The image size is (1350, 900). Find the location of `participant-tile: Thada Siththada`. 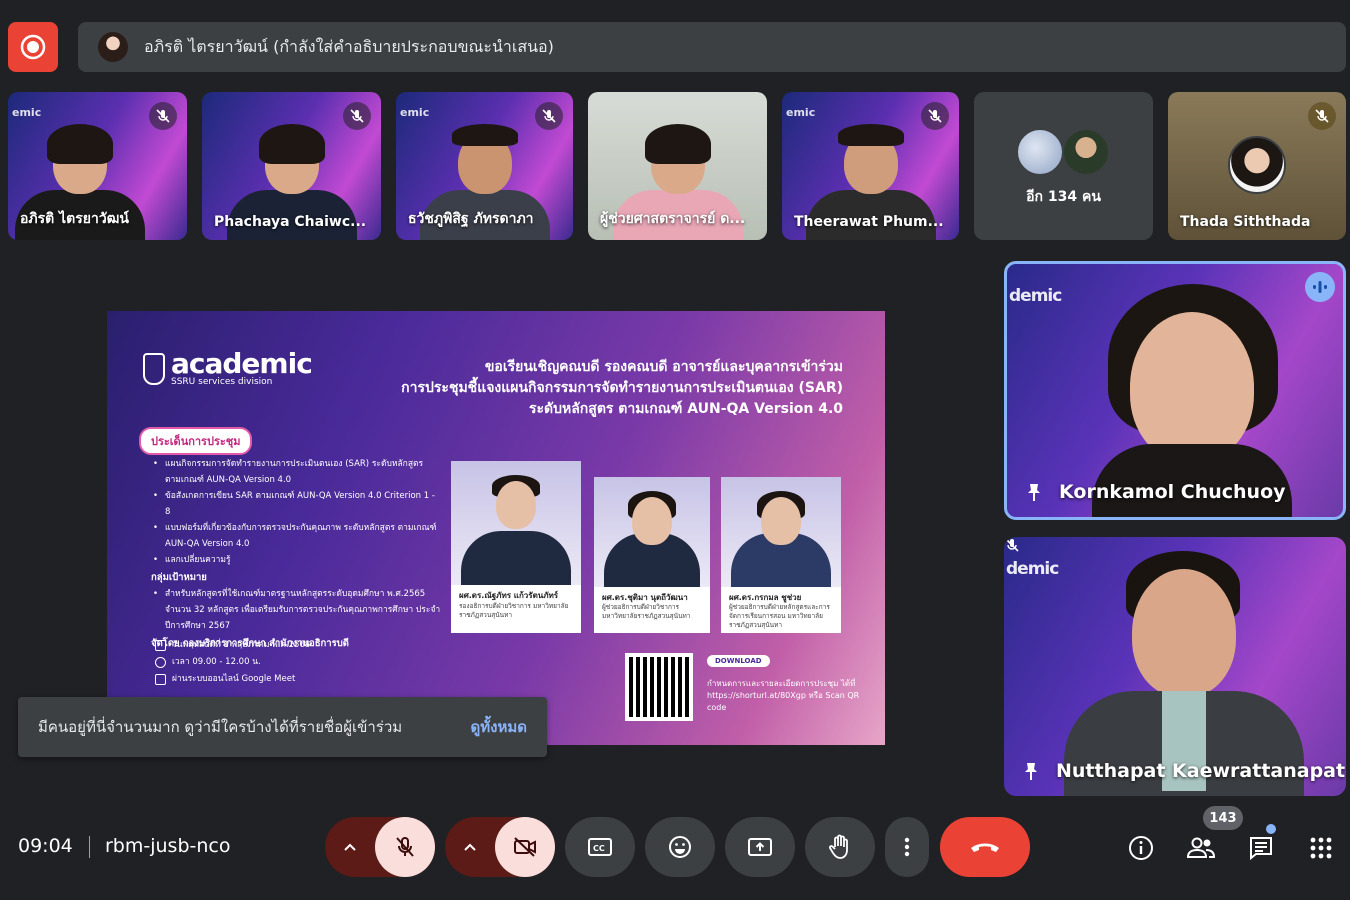

participant-tile: Thada Siththada is located at coordinates (1257, 166).